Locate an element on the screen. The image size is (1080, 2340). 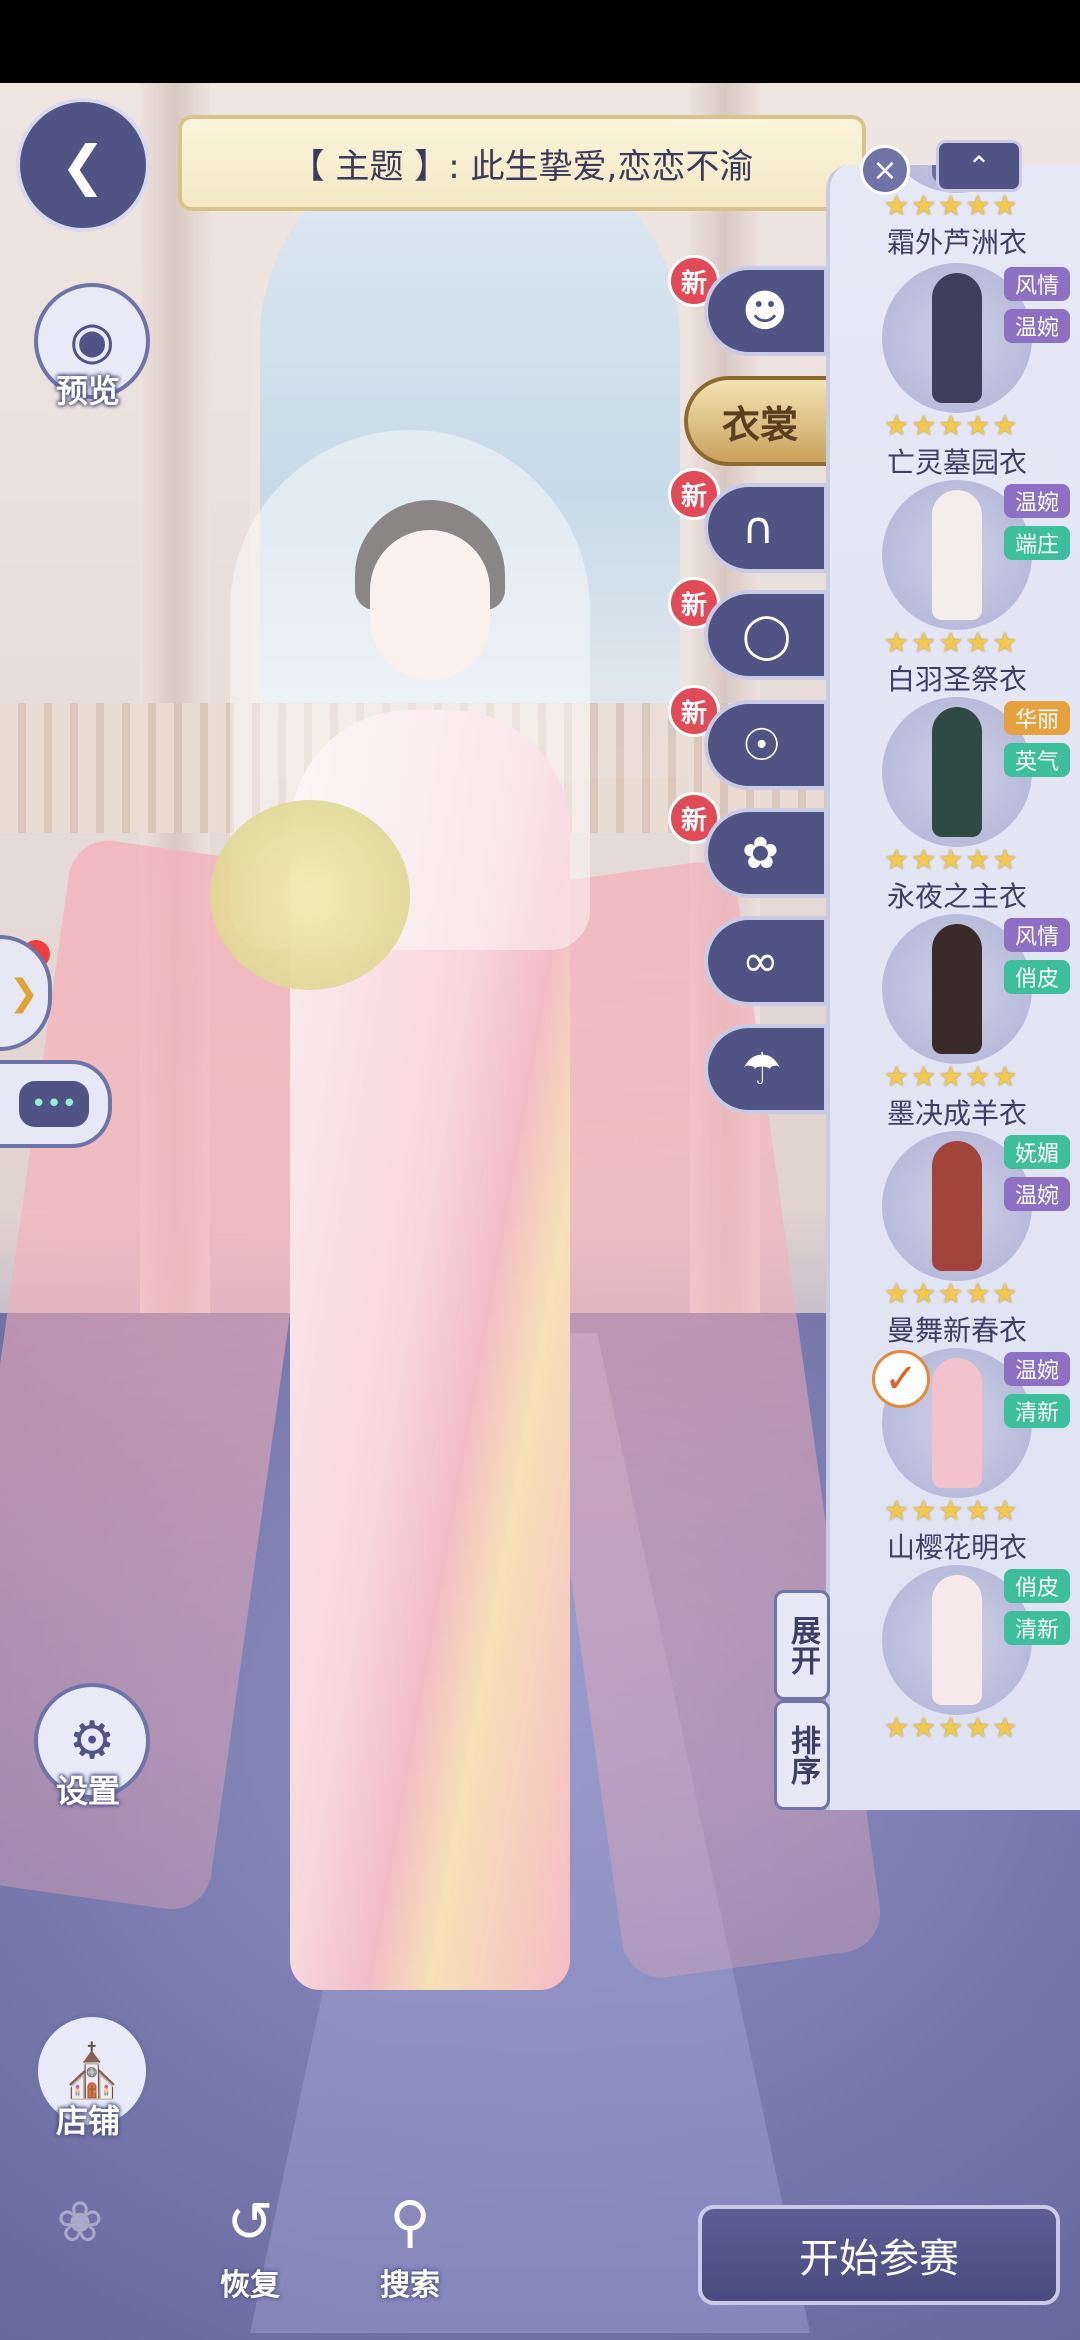
item-card: 俏皮 清新 ★★★★★ is located at coordinates (955, 1665).